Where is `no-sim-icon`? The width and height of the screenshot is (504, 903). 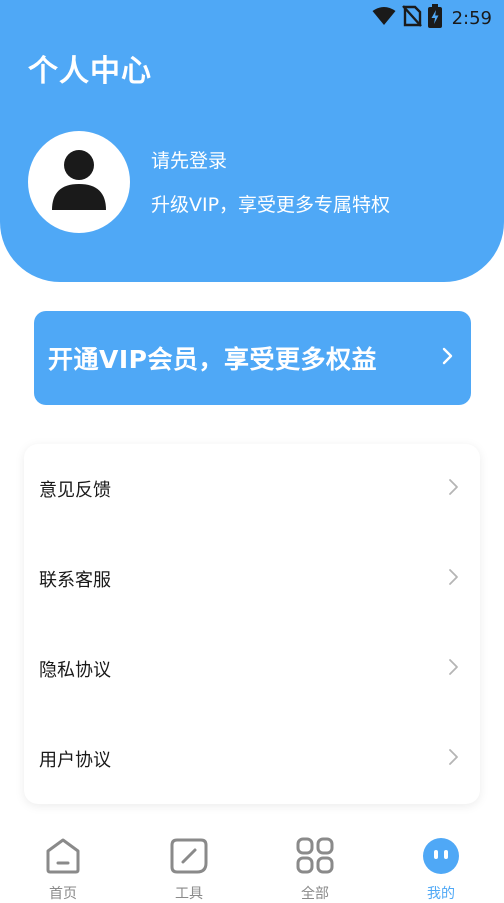 no-sim-icon is located at coordinates (411, 18).